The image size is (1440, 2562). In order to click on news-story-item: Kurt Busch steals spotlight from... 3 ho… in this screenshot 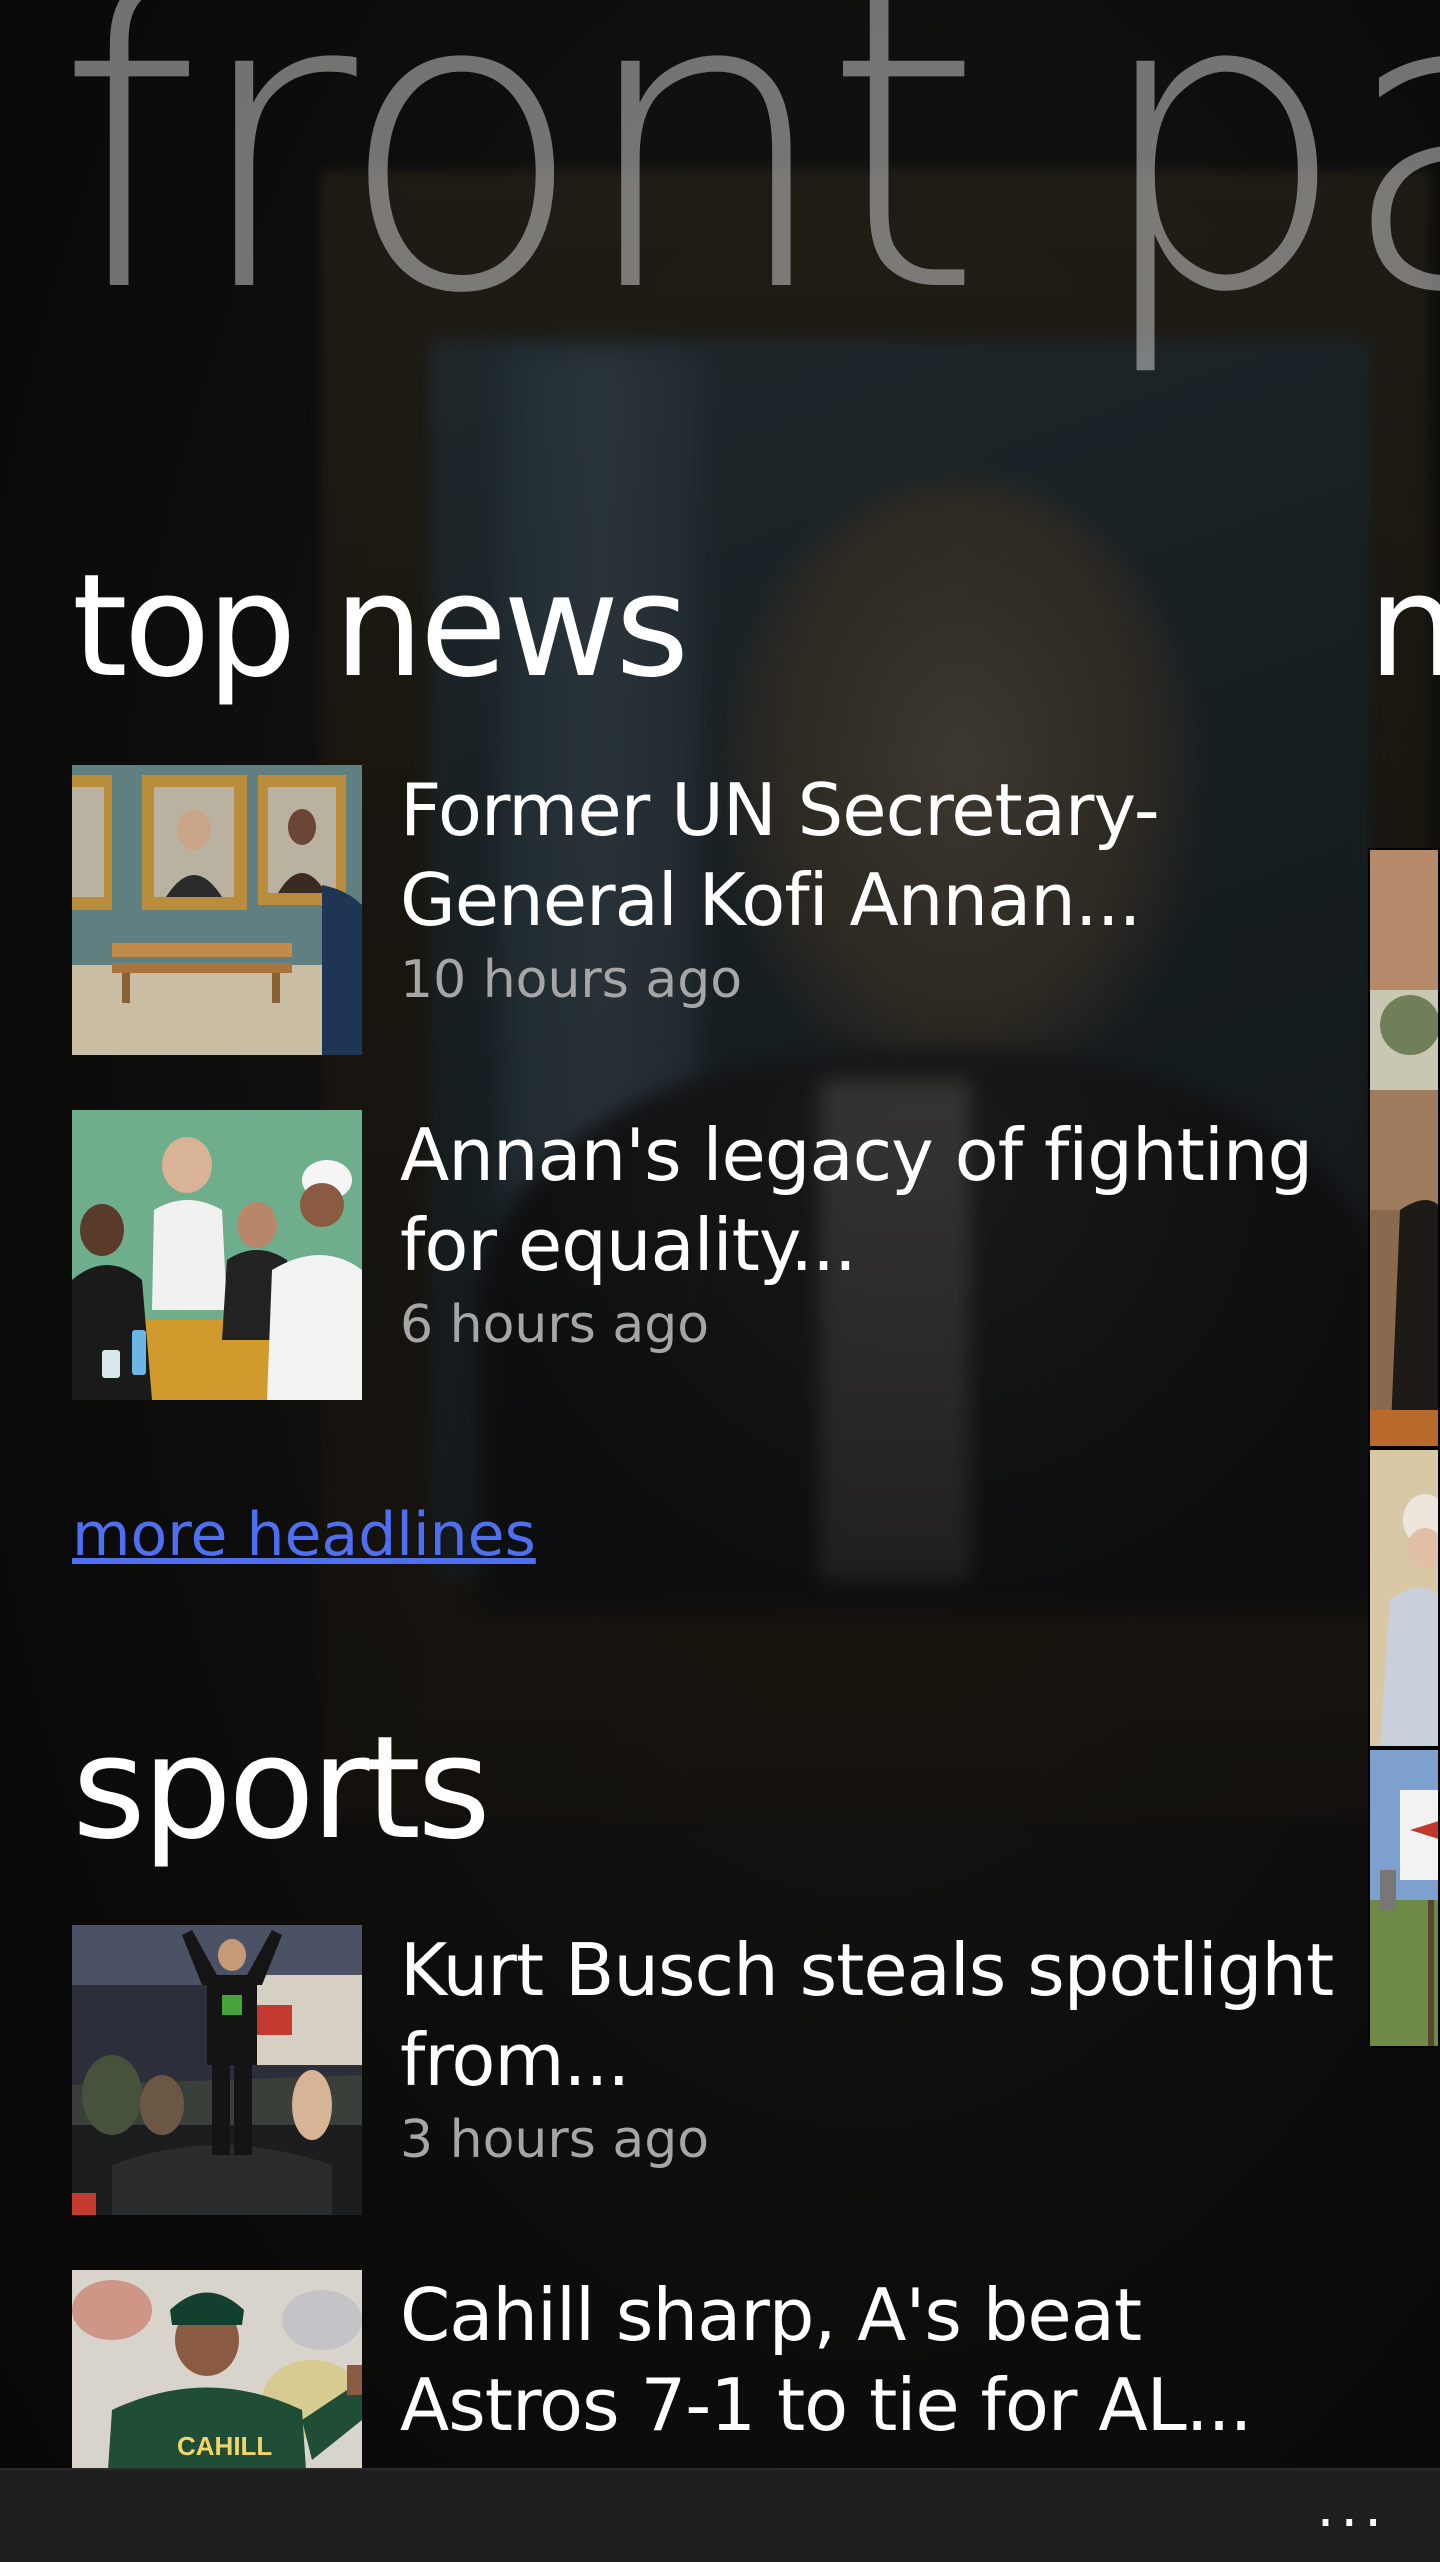, I will do `click(717, 2070)`.